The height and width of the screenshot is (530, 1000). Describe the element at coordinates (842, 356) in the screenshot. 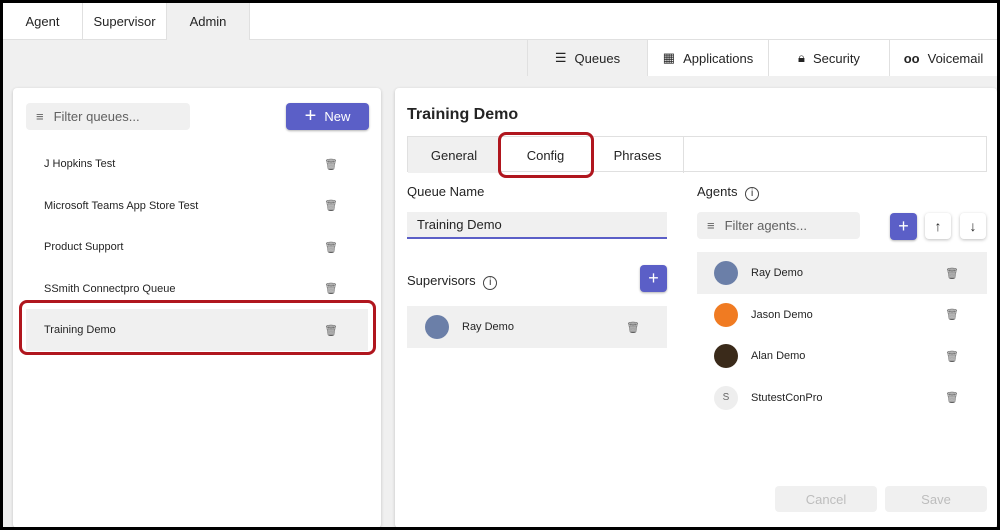

I see `agent-row: Alan Demo 🗑︎` at that location.